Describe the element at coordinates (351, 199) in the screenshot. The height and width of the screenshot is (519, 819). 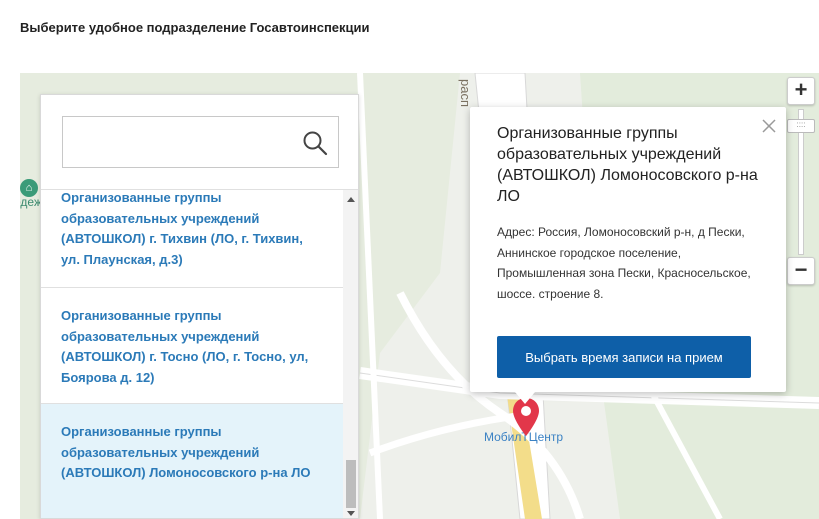
I see `scroll-up-icon` at that location.